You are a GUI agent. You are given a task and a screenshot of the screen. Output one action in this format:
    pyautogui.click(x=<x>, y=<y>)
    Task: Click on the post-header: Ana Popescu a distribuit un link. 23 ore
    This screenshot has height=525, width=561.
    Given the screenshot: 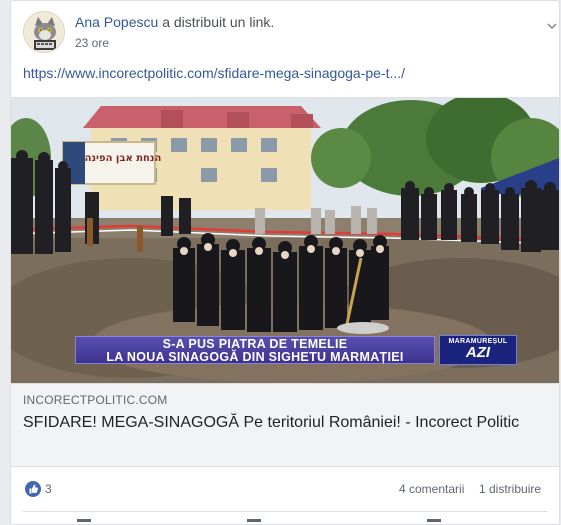 What is the action you would take?
    pyautogui.click(x=290, y=33)
    